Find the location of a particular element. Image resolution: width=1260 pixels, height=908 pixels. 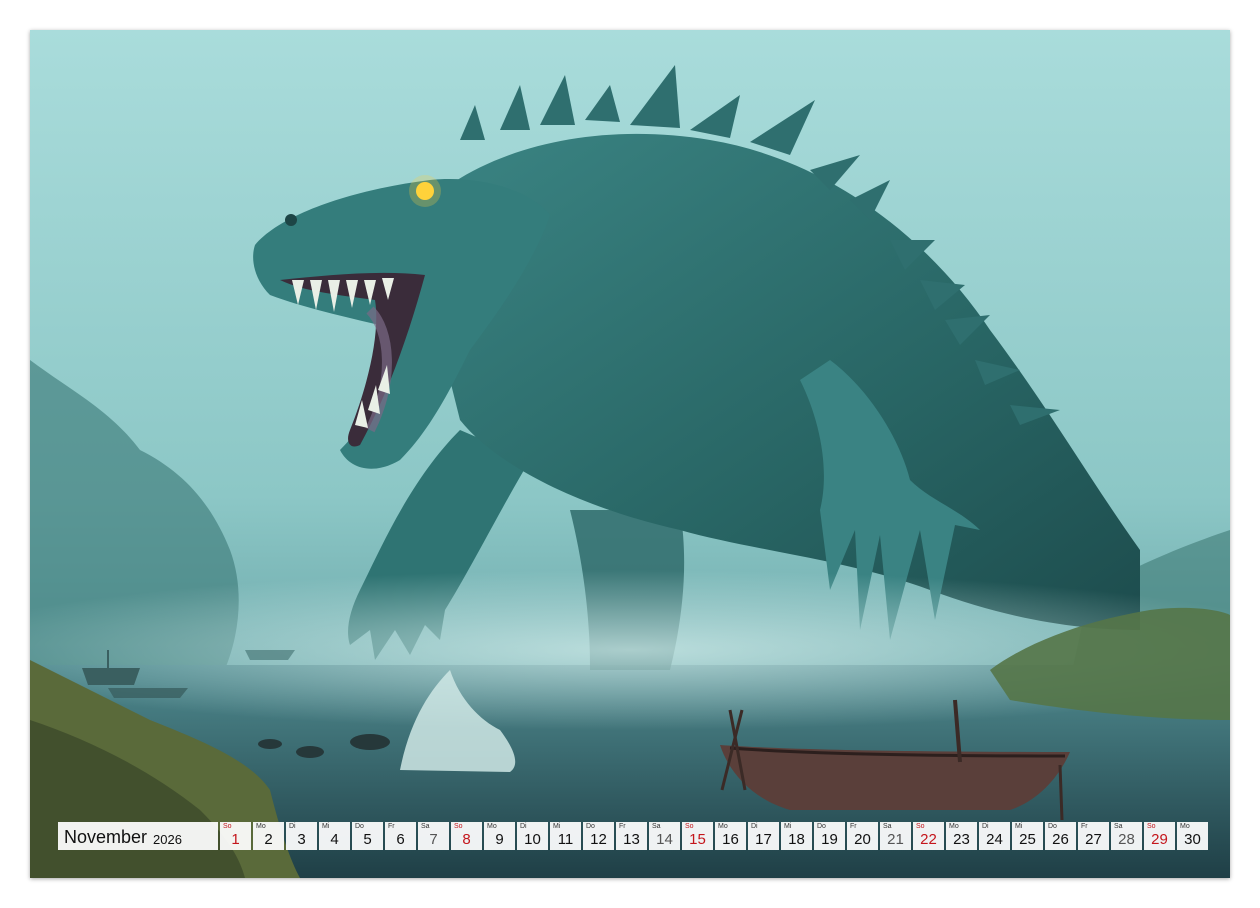

day-cell: Mo 23 is located at coordinates (961, 836).